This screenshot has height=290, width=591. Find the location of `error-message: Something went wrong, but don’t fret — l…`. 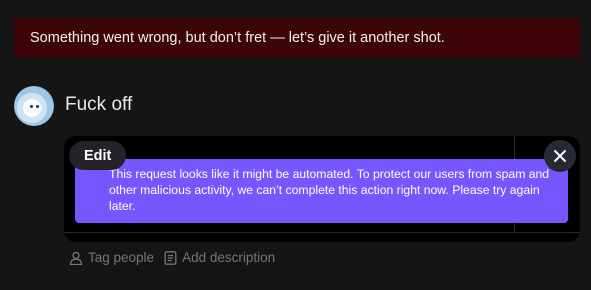

error-message: Something went wrong, but don’t fret — l… is located at coordinates (237, 38).